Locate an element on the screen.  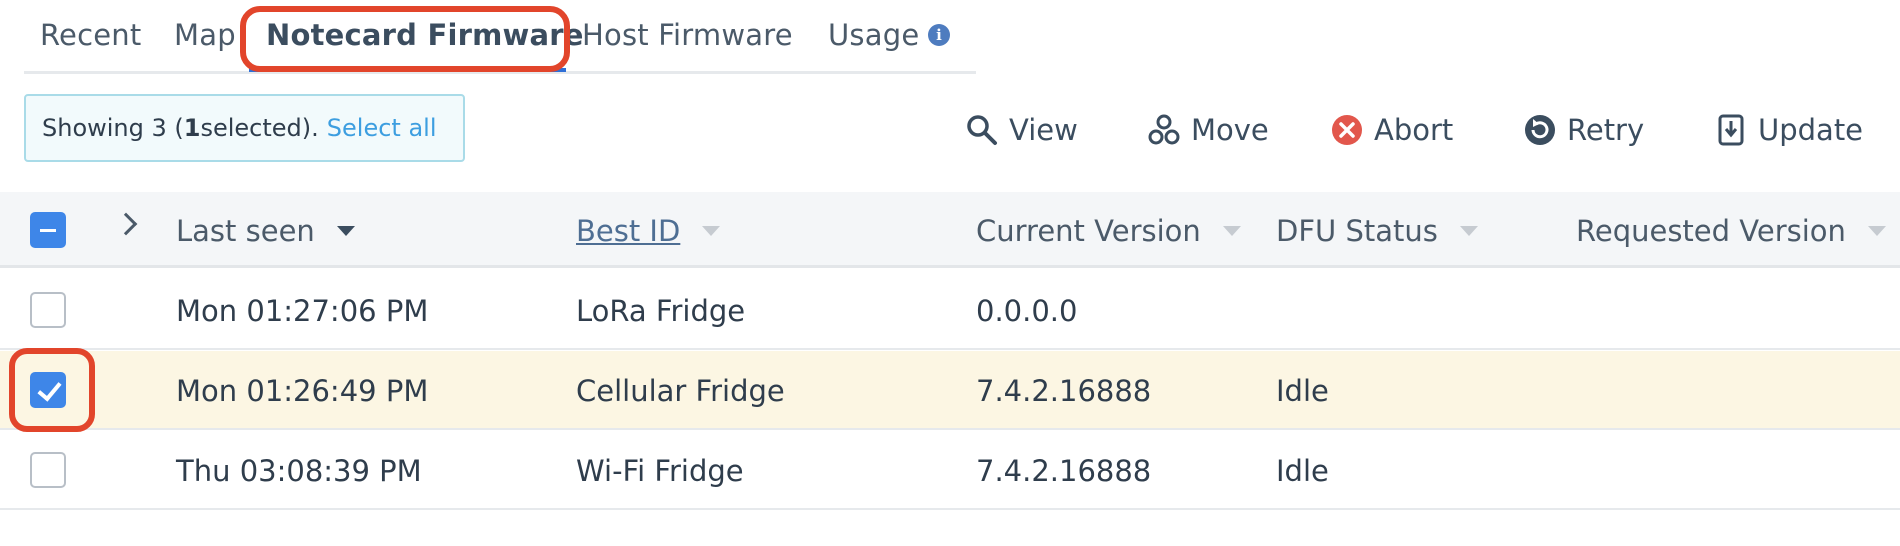
column-best-id: Best ID is located at coordinates (648, 231).